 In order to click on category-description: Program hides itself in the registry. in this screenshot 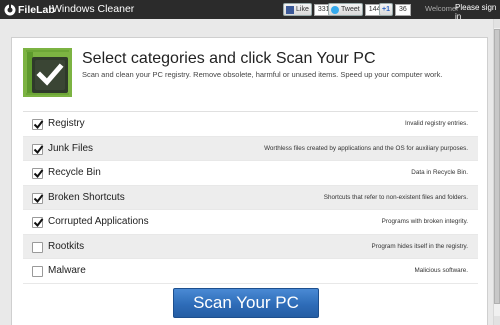, I will do `click(419, 246)`.